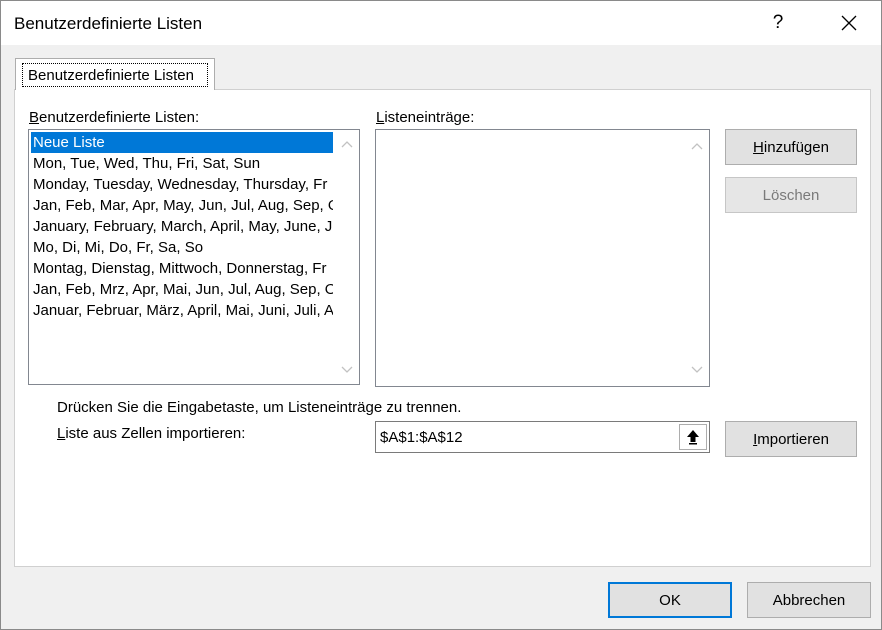 The height and width of the screenshot is (630, 882). I want to click on title-bar: Benutzerdefinierte Listen ?, so click(441, 23).